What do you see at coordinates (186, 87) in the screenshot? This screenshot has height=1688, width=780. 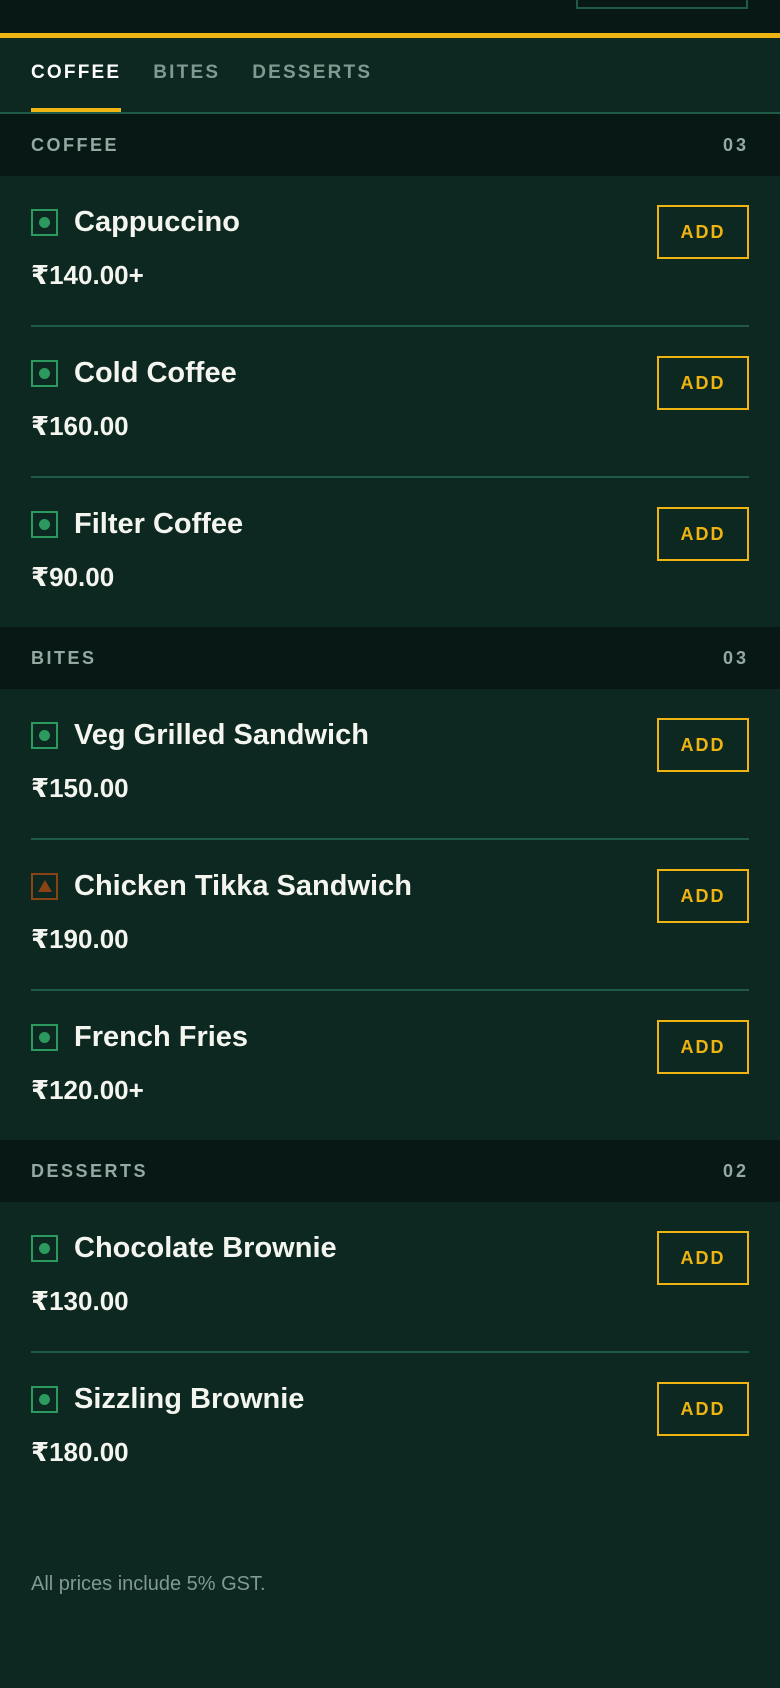 I see `tab-bites: BITES` at bounding box center [186, 87].